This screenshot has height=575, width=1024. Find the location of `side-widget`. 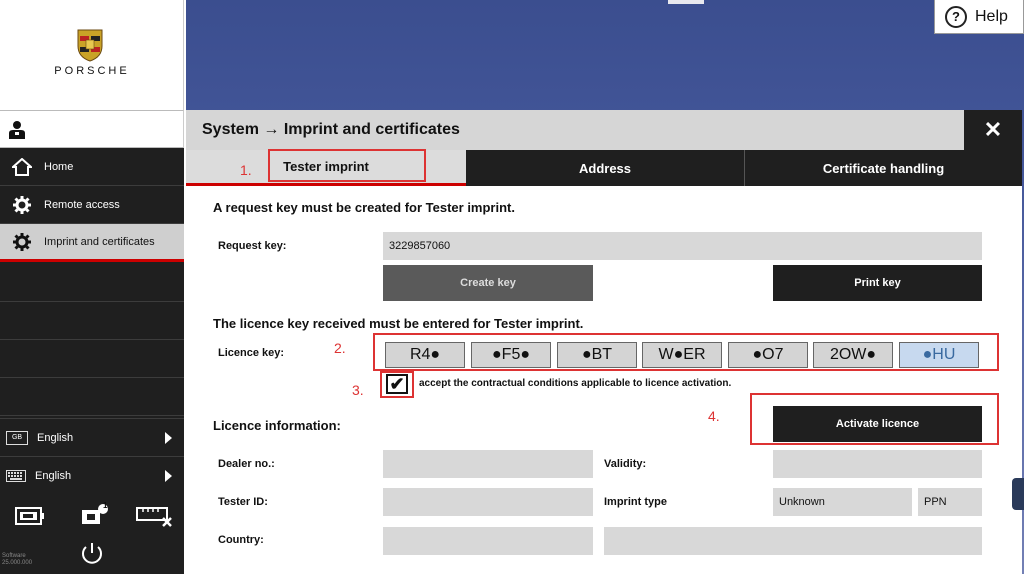

side-widget is located at coordinates (1018, 494).